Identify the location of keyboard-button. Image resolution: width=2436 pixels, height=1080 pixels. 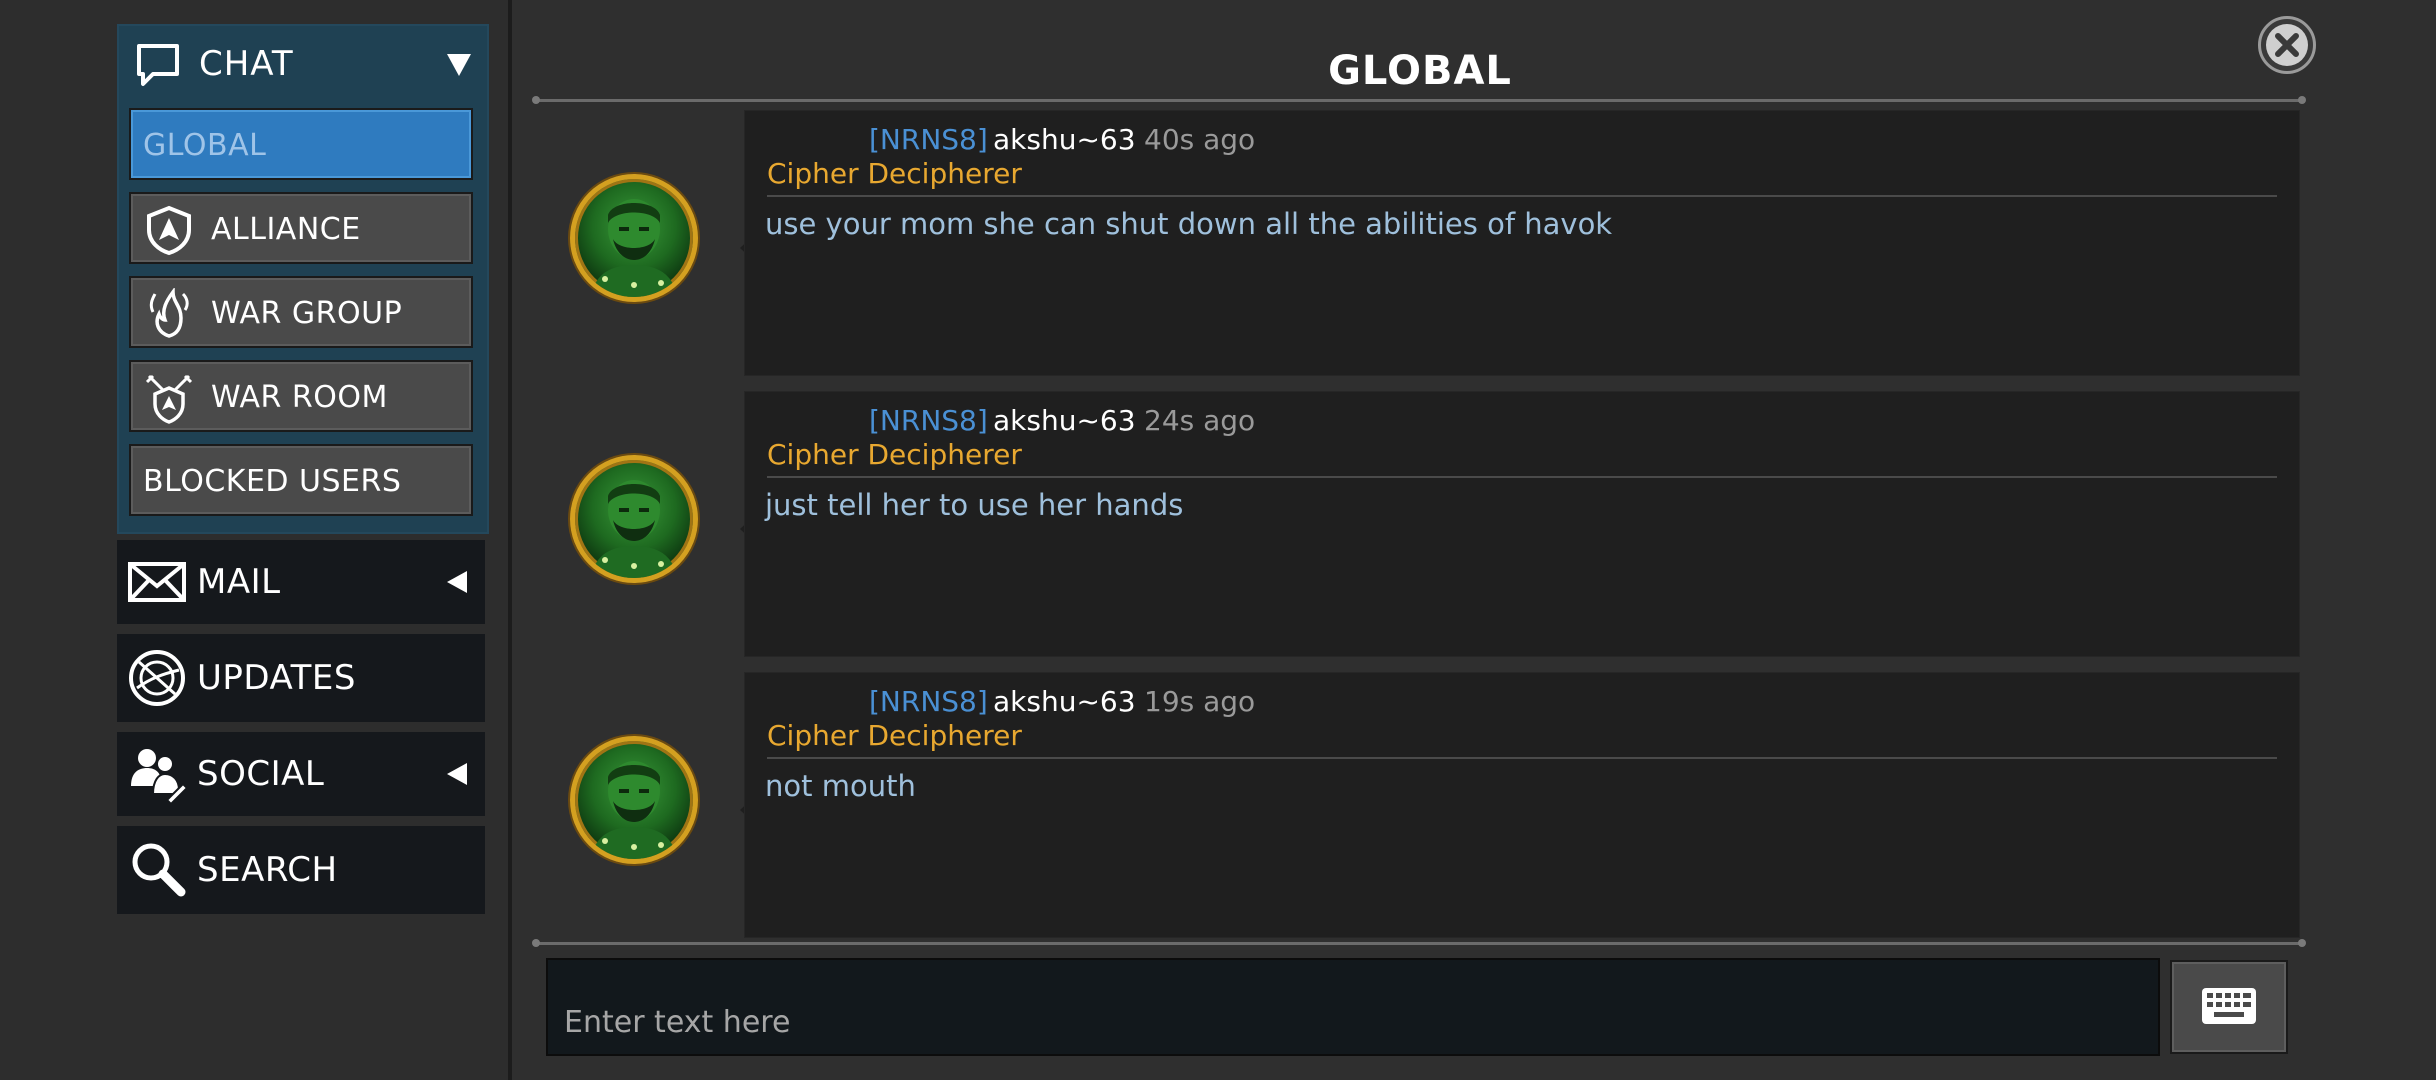
(2229, 1007).